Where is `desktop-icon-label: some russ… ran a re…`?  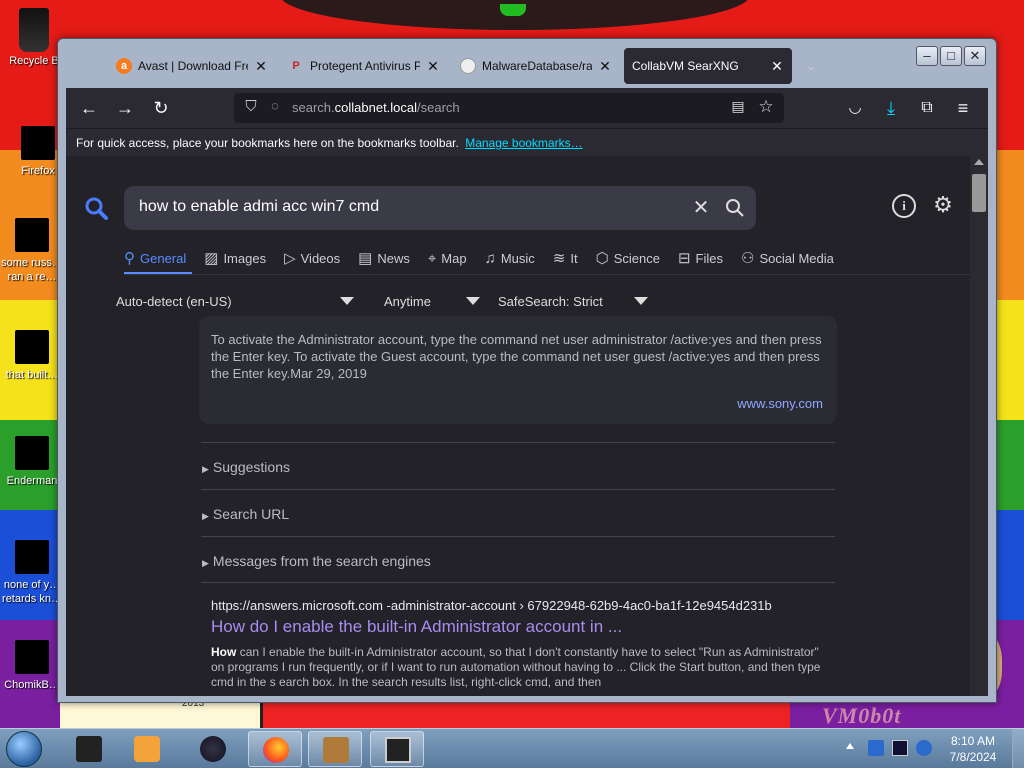
desktop-icon-label: some russ… ran a re… is located at coordinates (32, 270).